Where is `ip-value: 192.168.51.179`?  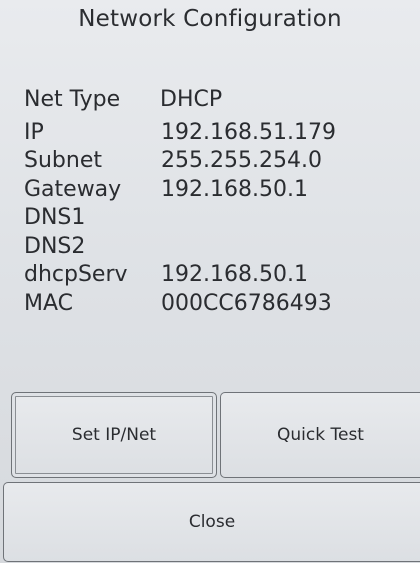
ip-value: 192.168.51.179 is located at coordinates (248, 132).